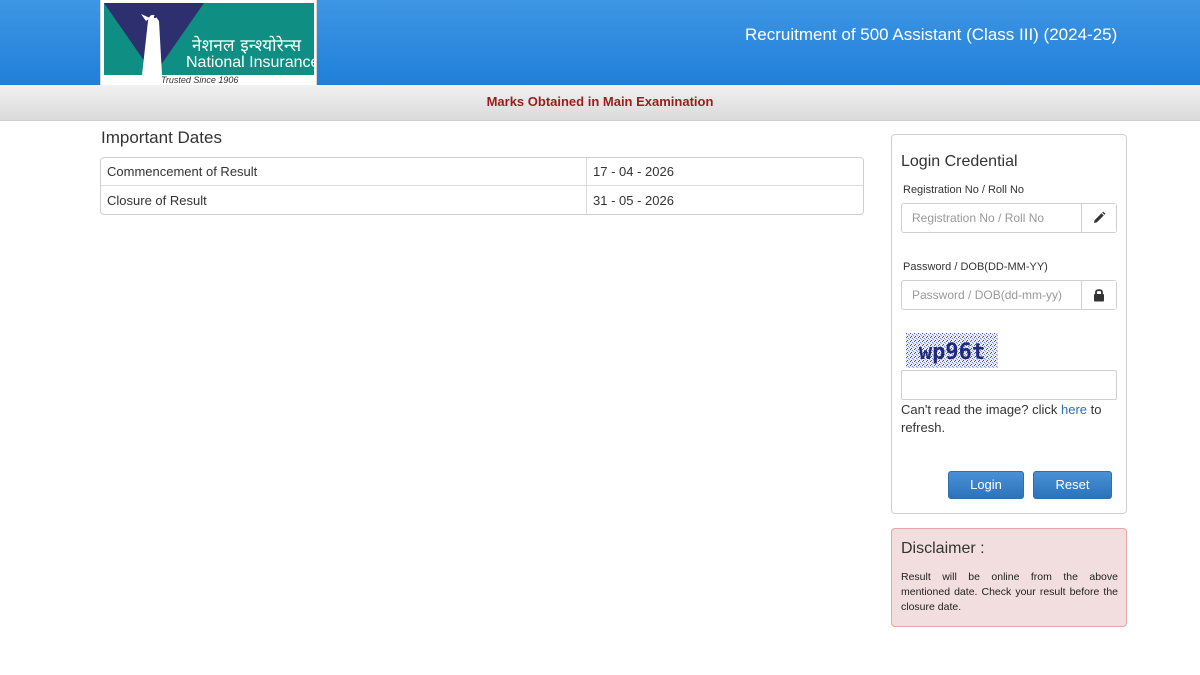 Image resolution: width=1200 pixels, height=675 pixels. Describe the element at coordinates (986, 485) in the screenshot. I see `login-button: Login` at that location.